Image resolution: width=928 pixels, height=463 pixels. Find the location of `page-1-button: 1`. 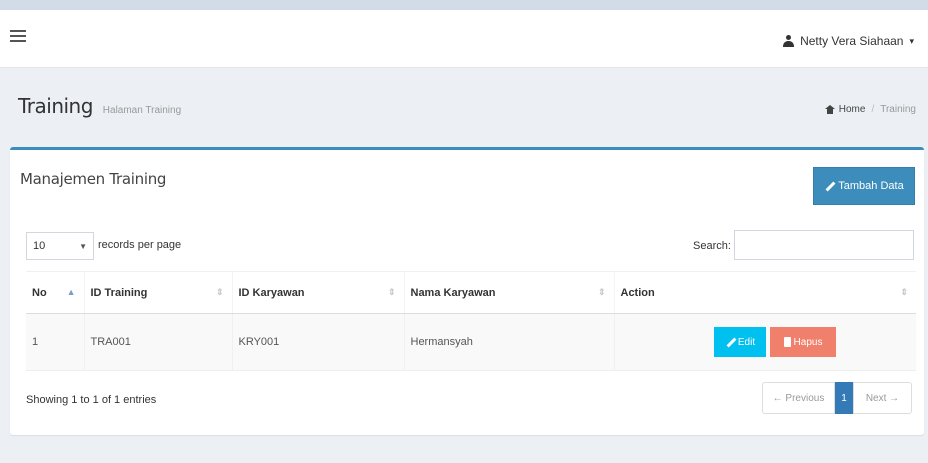

page-1-button: 1 is located at coordinates (844, 398).